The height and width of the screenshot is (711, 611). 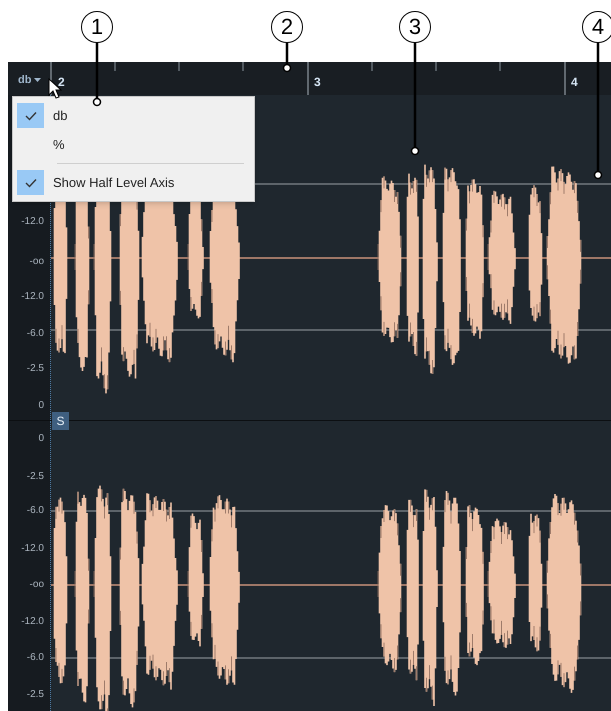 I want to click on menu-item: %, so click(x=133, y=144).